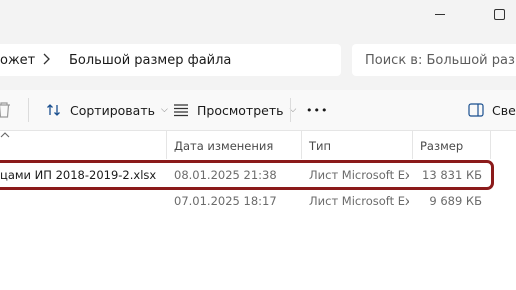 Image resolution: width=516 pixels, height=290 pixels. I want to click on more-icon: •••, so click(317, 110).